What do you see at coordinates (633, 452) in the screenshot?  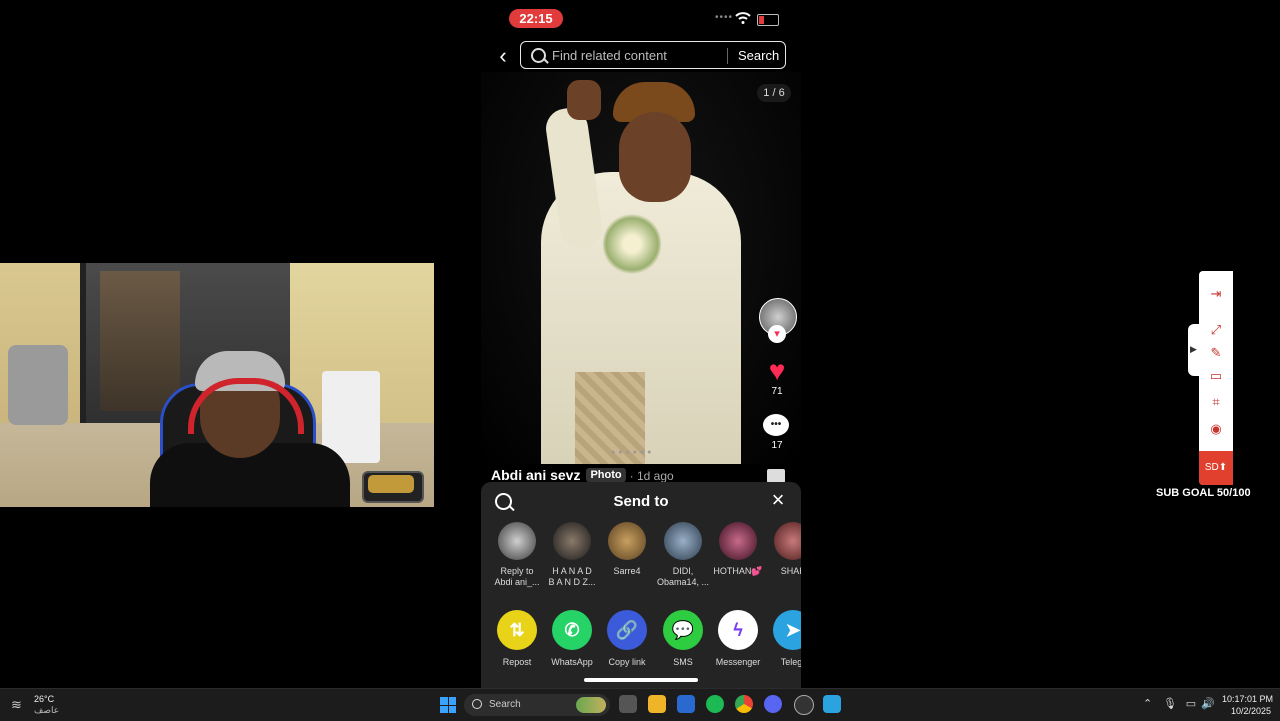 I see `carousel-dots: ●●●●●●` at bounding box center [633, 452].